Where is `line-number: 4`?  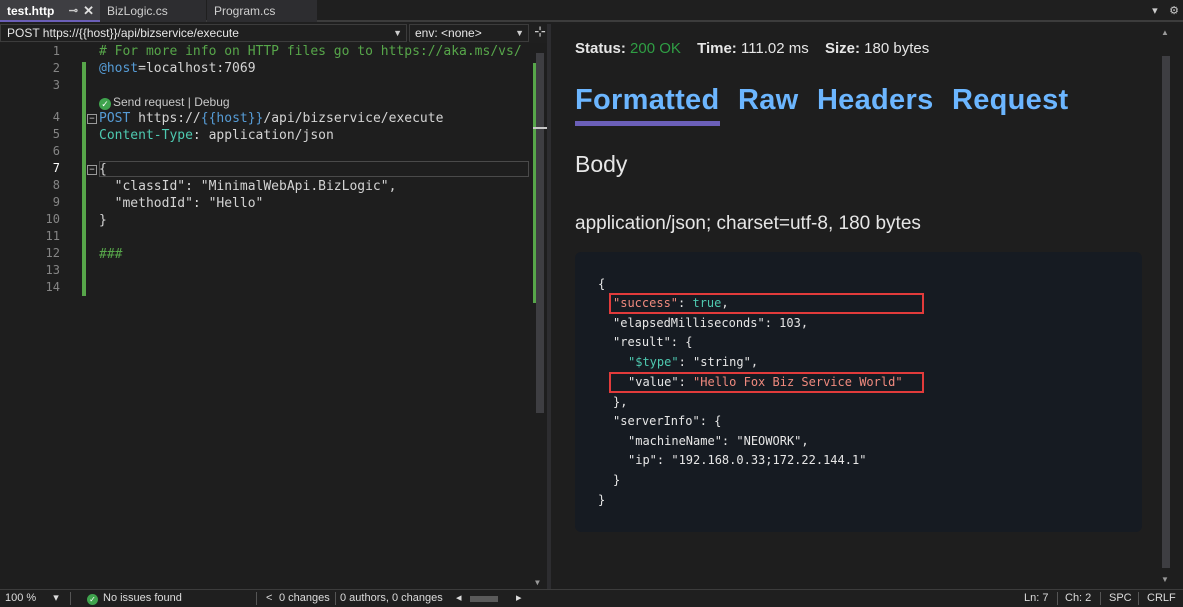
line-number: 4 is located at coordinates (56, 117).